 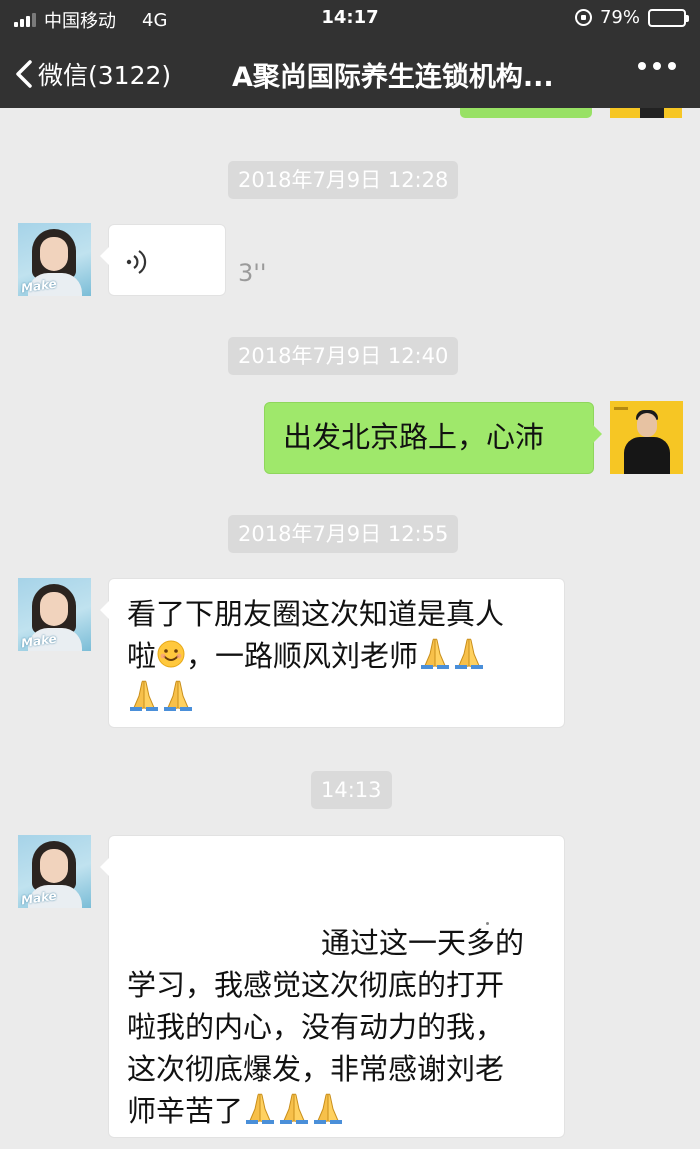 I want to click on message-text-line: 啦我的内心，没有动力的我，, so click(x=316, y=1027).